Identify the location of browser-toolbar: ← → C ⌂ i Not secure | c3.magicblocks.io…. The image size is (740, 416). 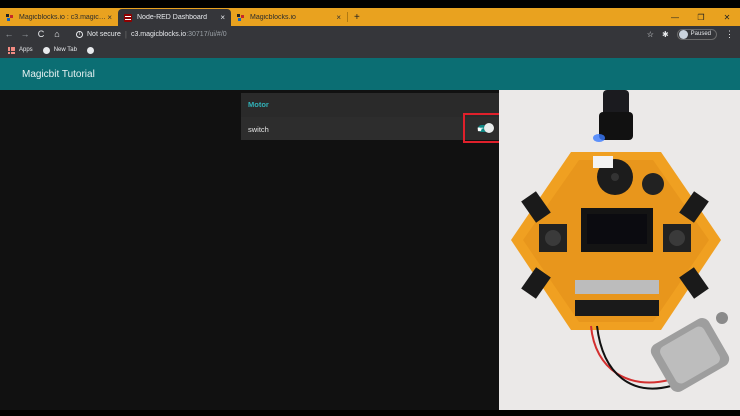
(370, 34).